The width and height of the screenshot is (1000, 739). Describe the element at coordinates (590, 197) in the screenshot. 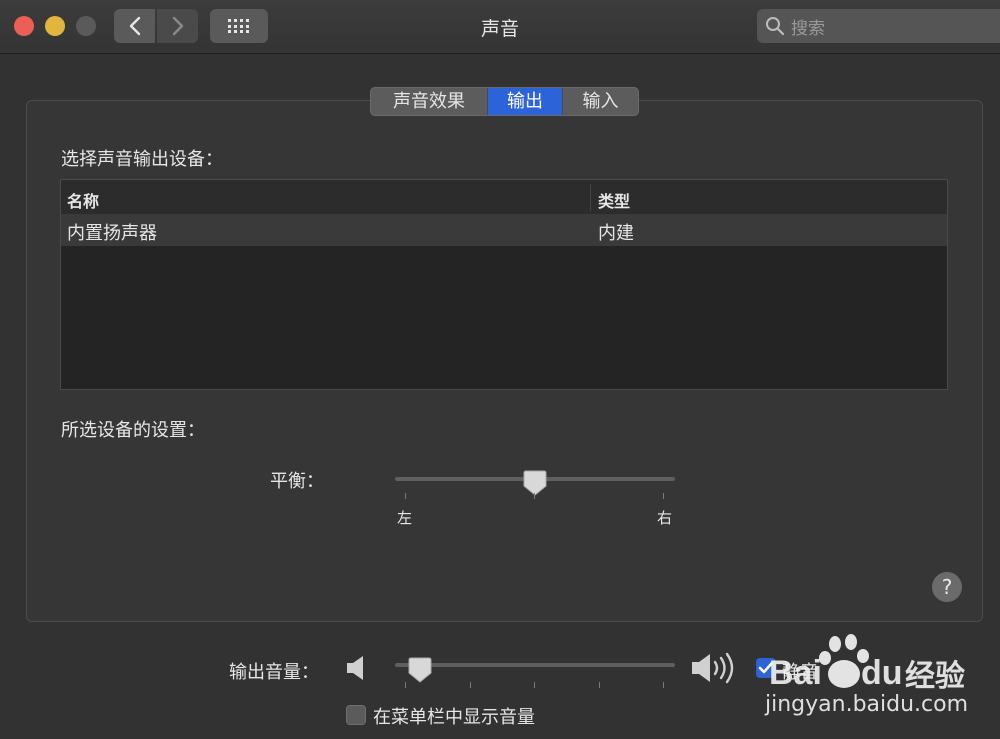

I see `column-divider` at that location.